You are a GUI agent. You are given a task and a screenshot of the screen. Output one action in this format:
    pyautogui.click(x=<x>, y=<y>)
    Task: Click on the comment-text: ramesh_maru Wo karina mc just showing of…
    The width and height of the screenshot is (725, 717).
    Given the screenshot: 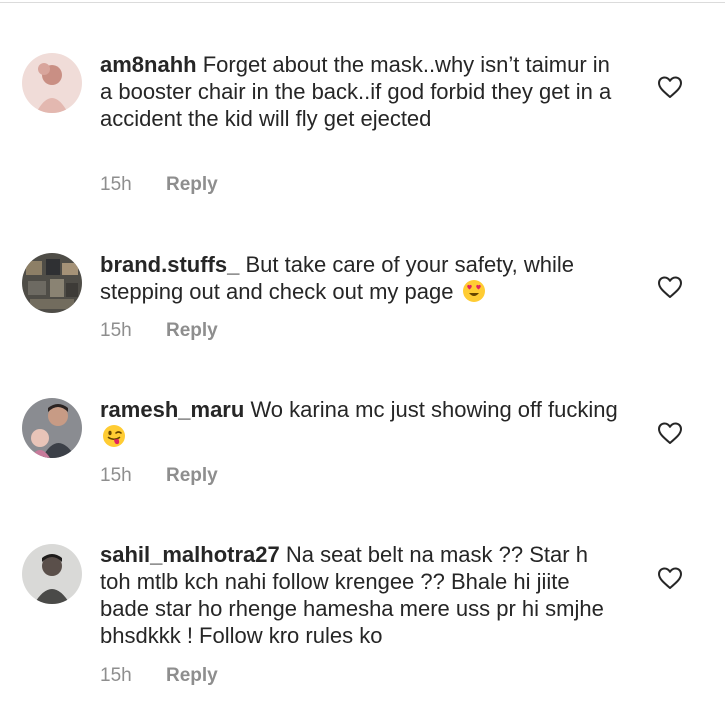 What is the action you would take?
    pyautogui.click(x=360, y=423)
    